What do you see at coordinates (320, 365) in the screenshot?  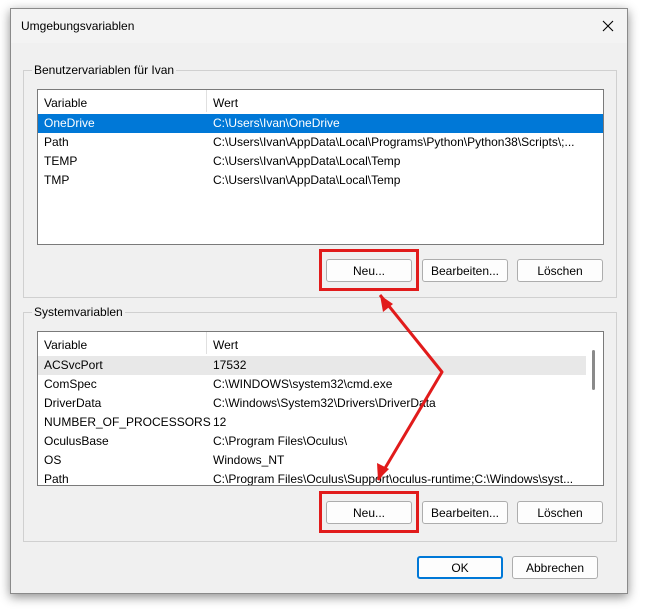 I see `table-row: ACSvcPort 17532` at bounding box center [320, 365].